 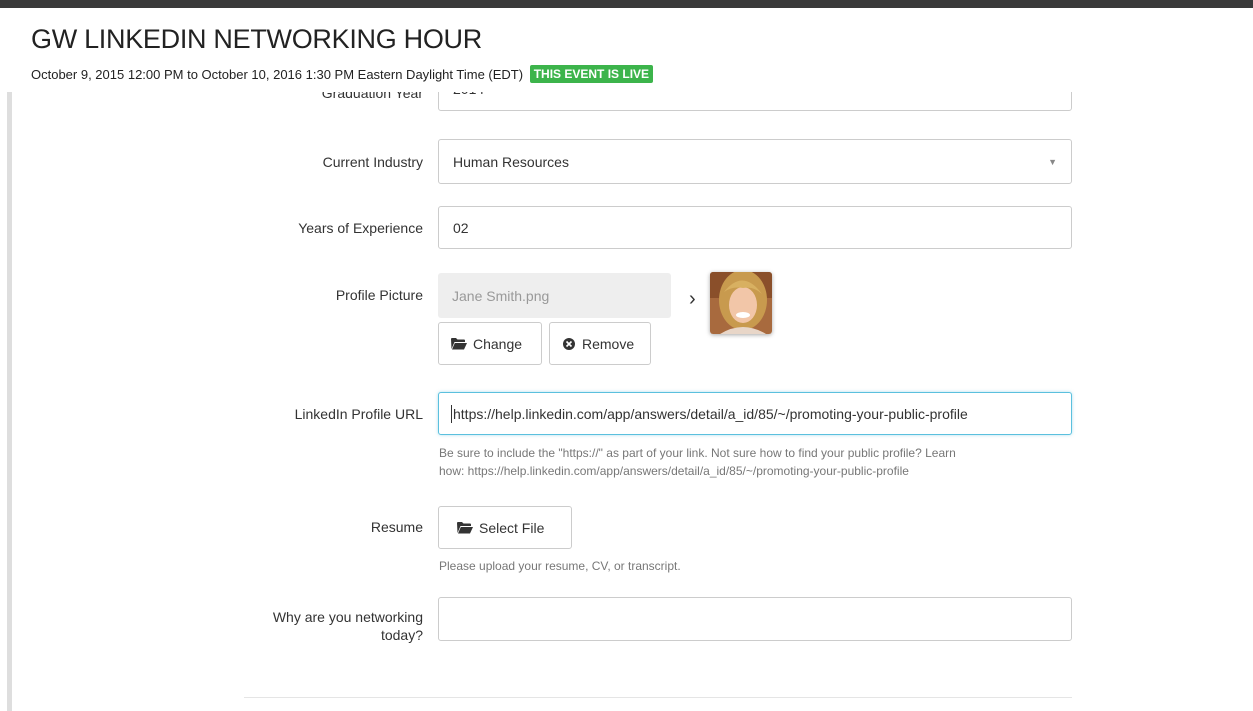 I want to click on text-cursor, so click(x=451, y=413).